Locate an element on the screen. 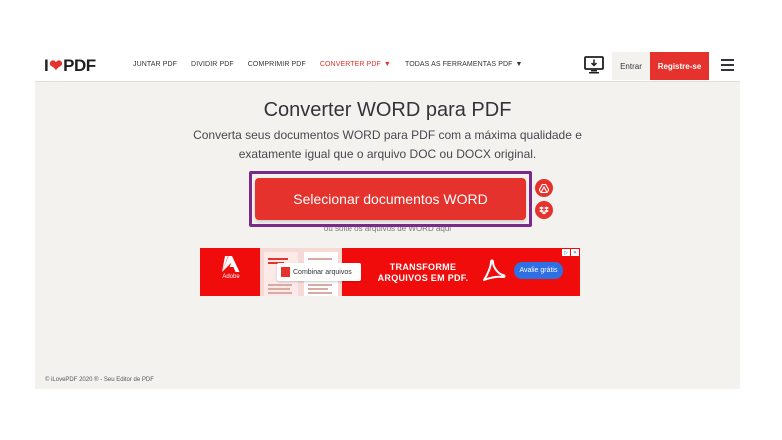  adobe-logo: Adobe is located at coordinates (231, 272).